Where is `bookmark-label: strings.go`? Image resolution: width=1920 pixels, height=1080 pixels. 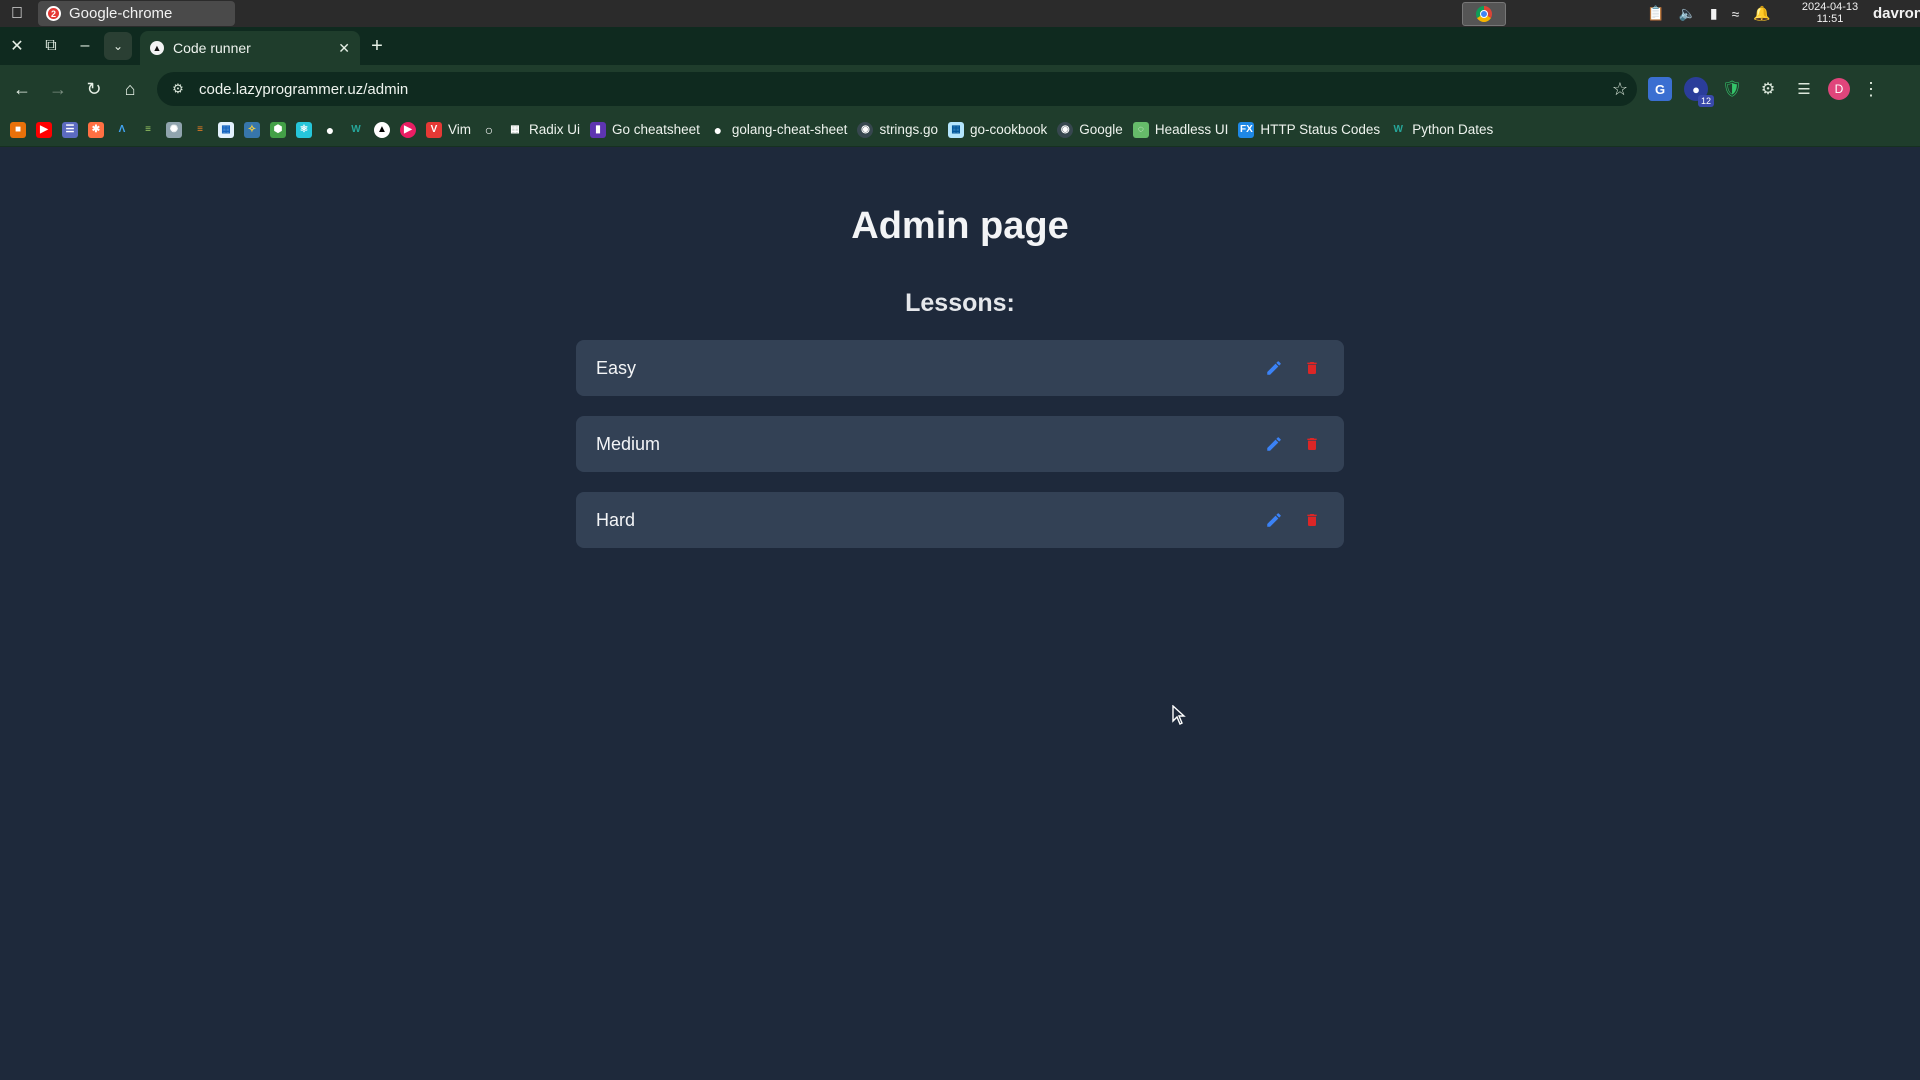 bookmark-label: strings.go is located at coordinates (908, 129).